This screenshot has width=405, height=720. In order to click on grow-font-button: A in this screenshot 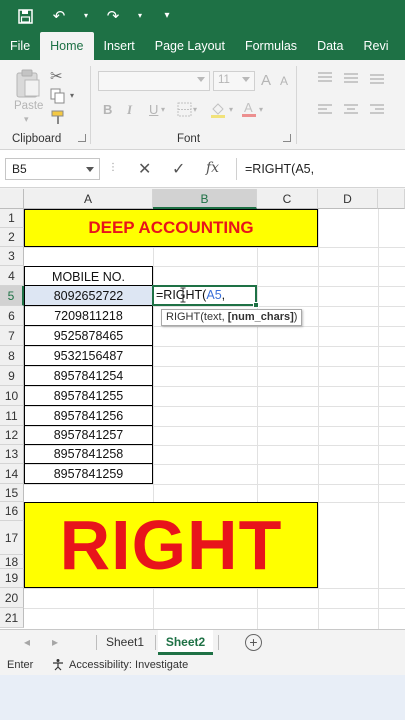, I will do `click(266, 80)`.